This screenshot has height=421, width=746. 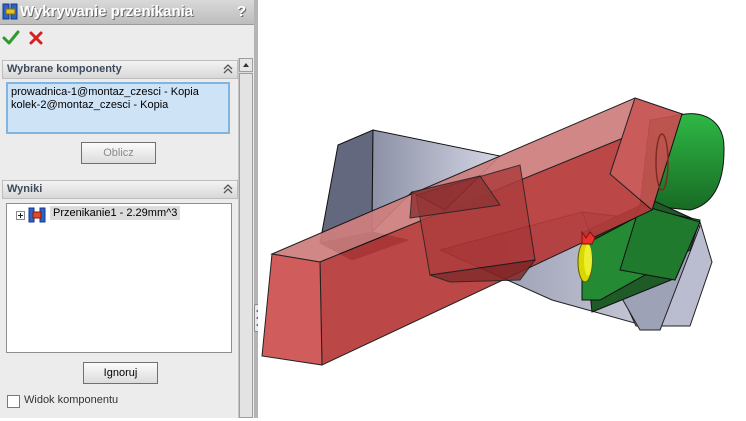 I want to click on scroll-thumb, so click(x=246, y=245).